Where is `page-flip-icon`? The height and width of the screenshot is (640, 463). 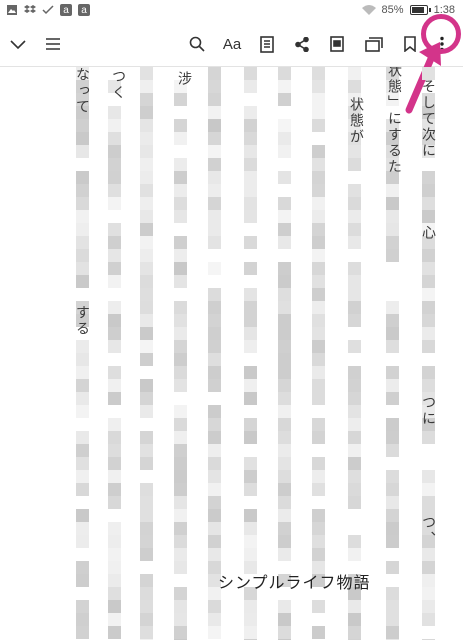
page-flip-icon is located at coordinates (374, 44).